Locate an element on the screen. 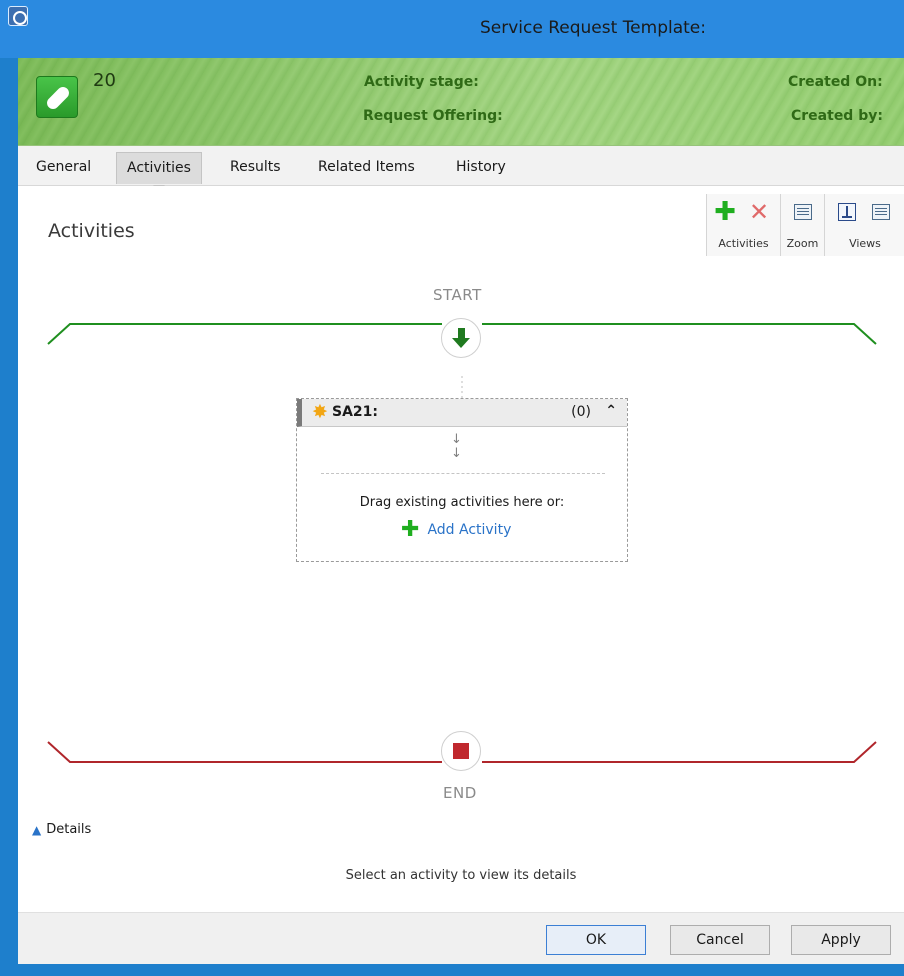 The height and width of the screenshot is (976, 904). stop-icon is located at coordinates (461, 751).